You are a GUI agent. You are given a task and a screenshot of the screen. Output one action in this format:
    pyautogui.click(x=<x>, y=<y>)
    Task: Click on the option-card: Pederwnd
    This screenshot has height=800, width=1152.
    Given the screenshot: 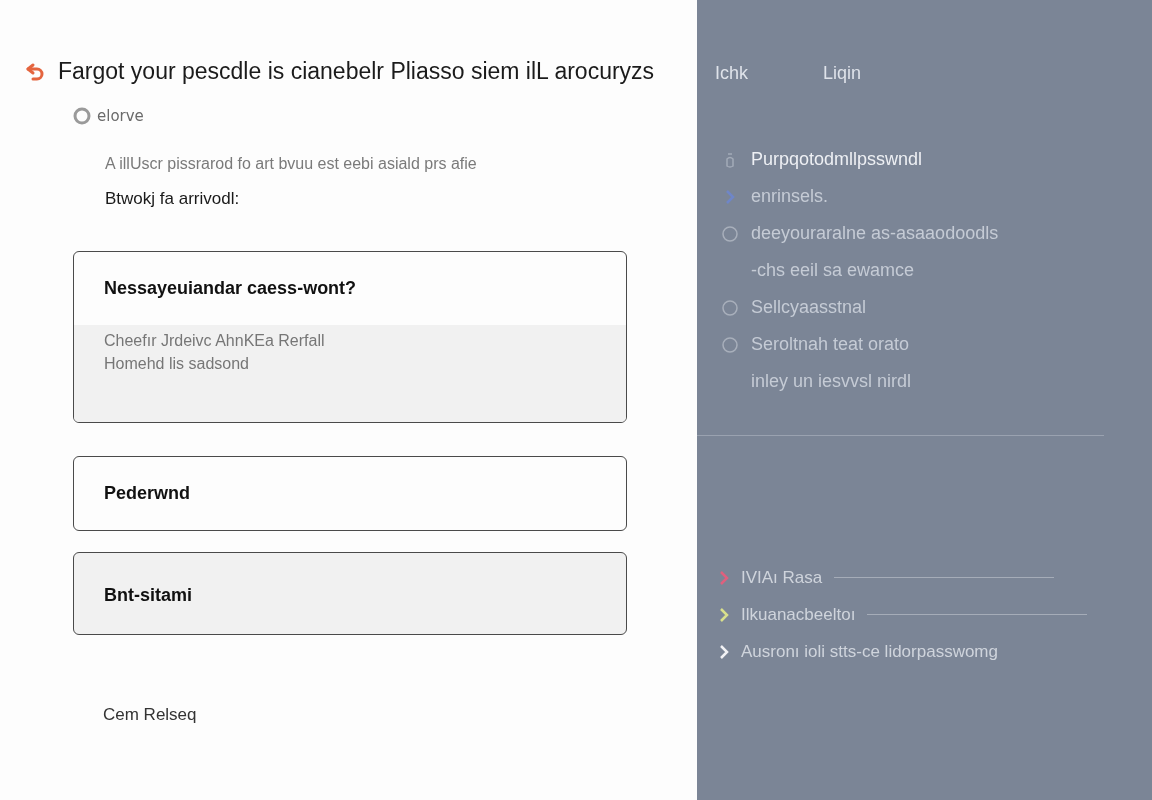 What is the action you would take?
    pyautogui.click(x=350, y=493)
    